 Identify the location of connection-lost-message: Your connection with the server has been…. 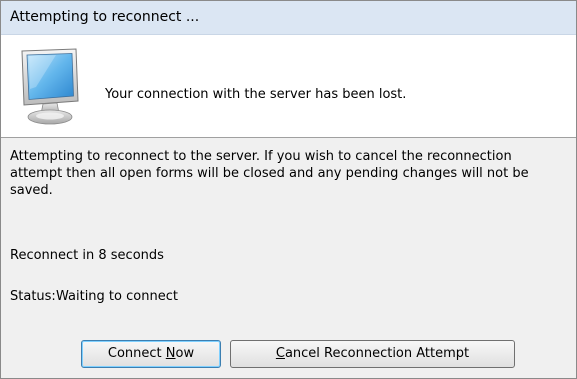
(256, 94).